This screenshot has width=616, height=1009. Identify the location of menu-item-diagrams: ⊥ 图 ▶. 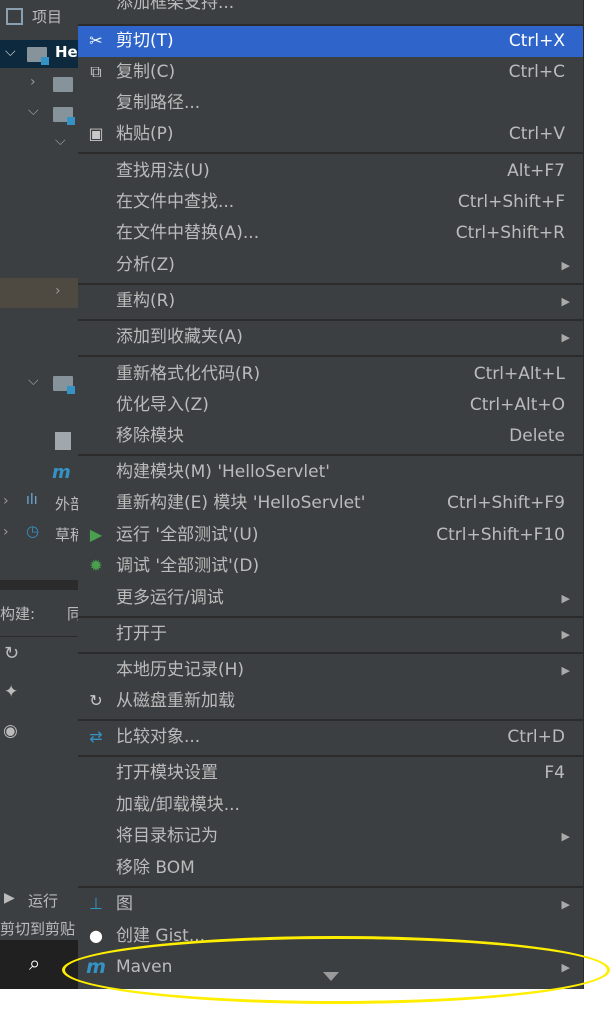
(330, 904).